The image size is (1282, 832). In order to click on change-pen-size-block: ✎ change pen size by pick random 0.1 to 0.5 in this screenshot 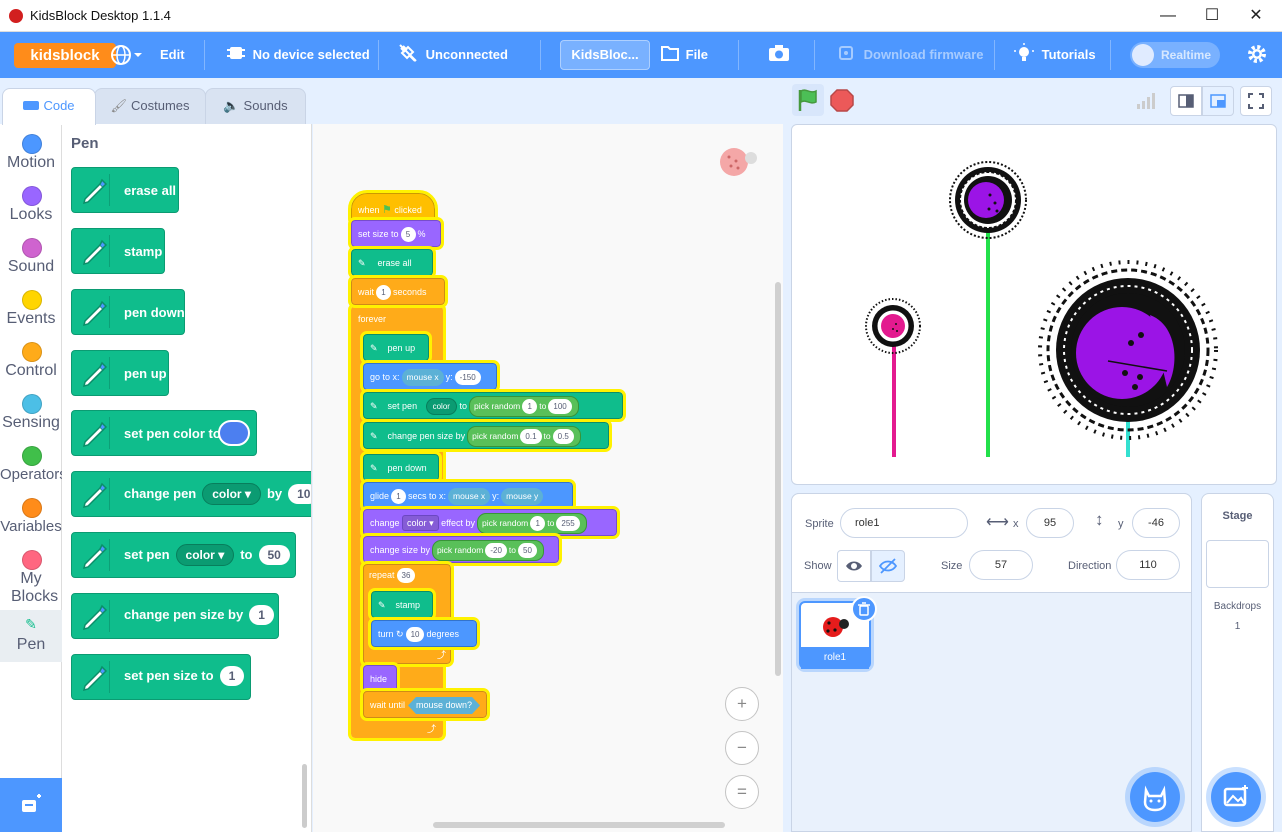, I will do `click(486, 435)`.